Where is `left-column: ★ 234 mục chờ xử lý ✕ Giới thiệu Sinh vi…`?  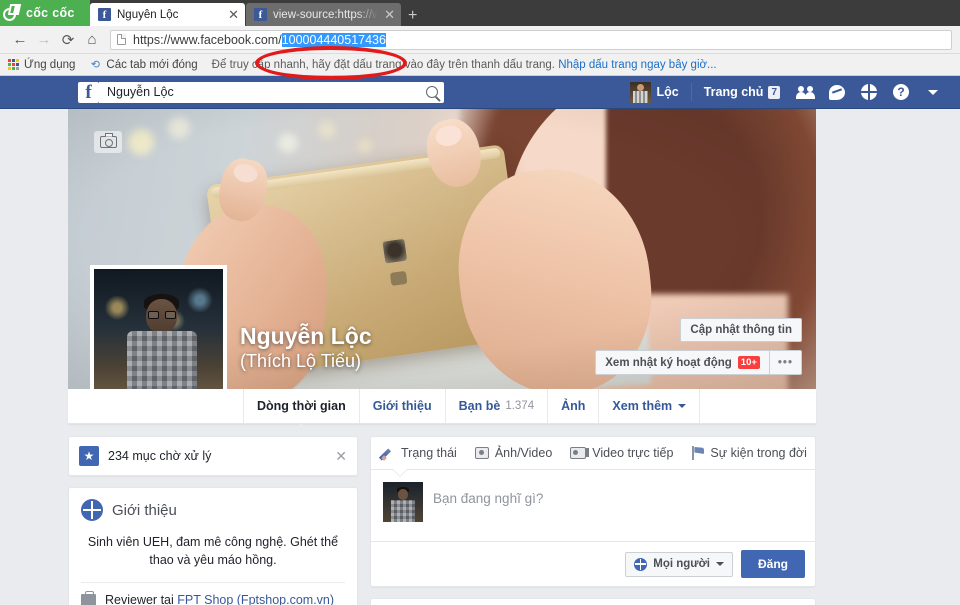 left-column: ★ 234 mục chờ xử lý ✕ Giới thiệu Sinh vi… is located at coordinates (213, 520).